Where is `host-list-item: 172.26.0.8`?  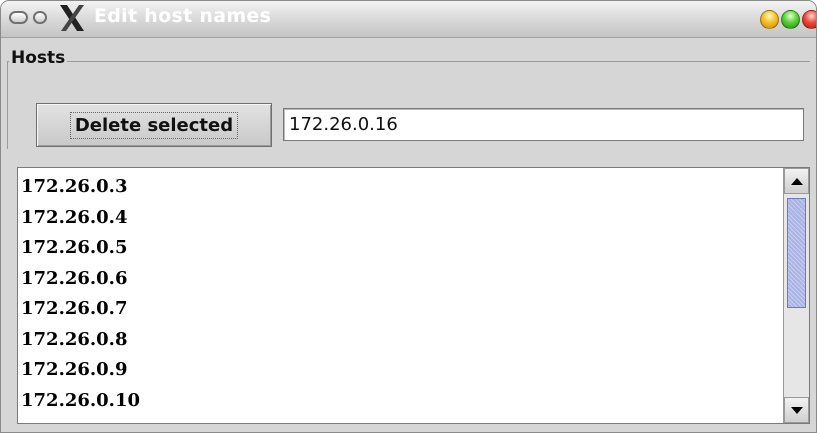
host-list-item: 172.26.0.8 is located at coordinates (400, 340).